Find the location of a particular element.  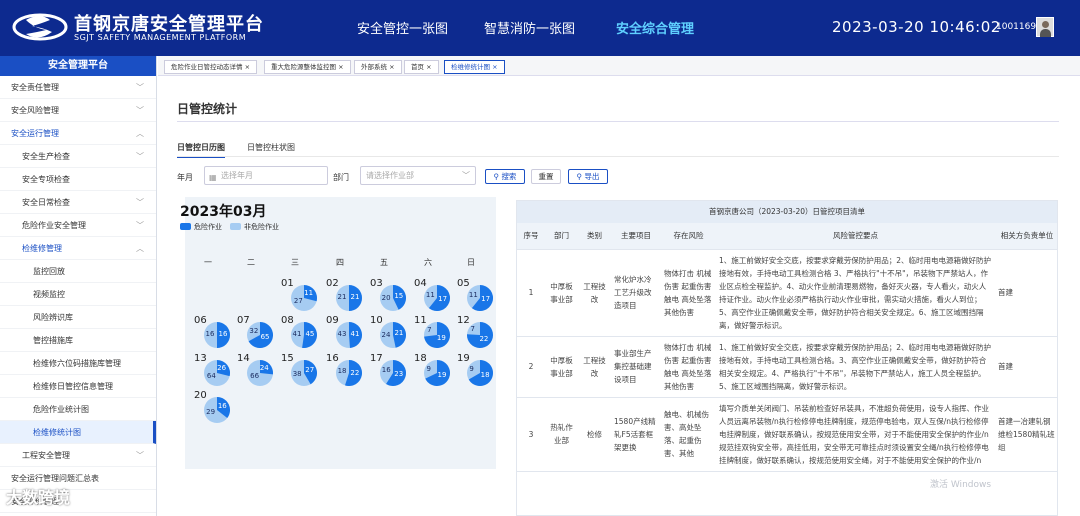

pie-value-normal: 18 is located at coordinates (342, 370).